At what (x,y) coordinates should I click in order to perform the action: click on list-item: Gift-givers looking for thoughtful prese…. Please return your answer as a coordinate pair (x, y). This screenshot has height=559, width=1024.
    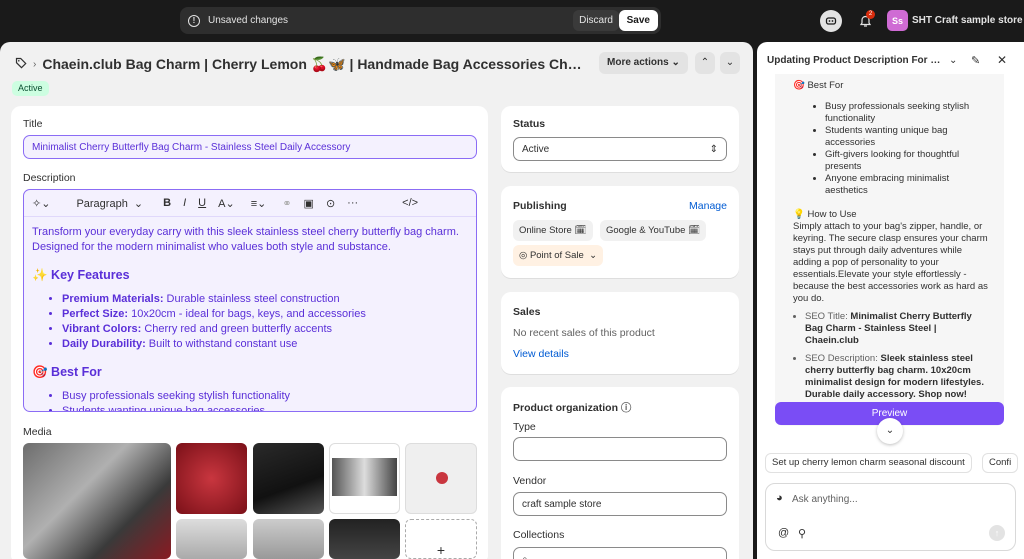
    Looking at the image, I should click on (908, 161).